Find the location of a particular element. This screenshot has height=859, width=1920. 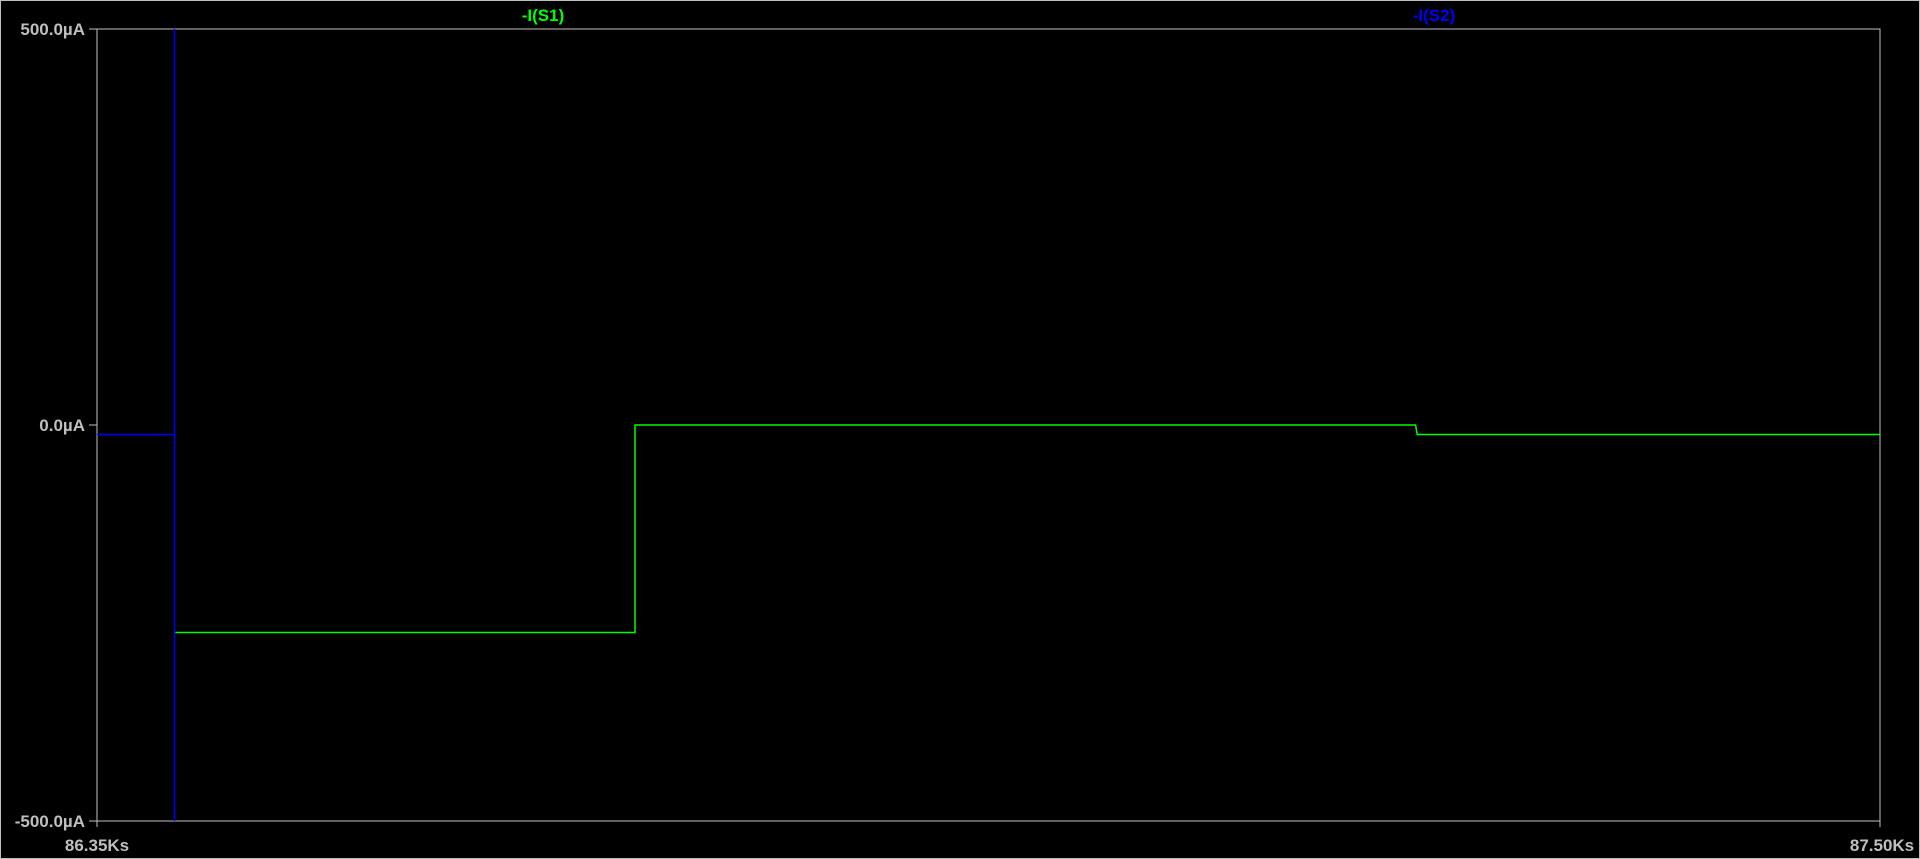

legend-series-s2: -I(S2) is located at coordinates (1434, 15).